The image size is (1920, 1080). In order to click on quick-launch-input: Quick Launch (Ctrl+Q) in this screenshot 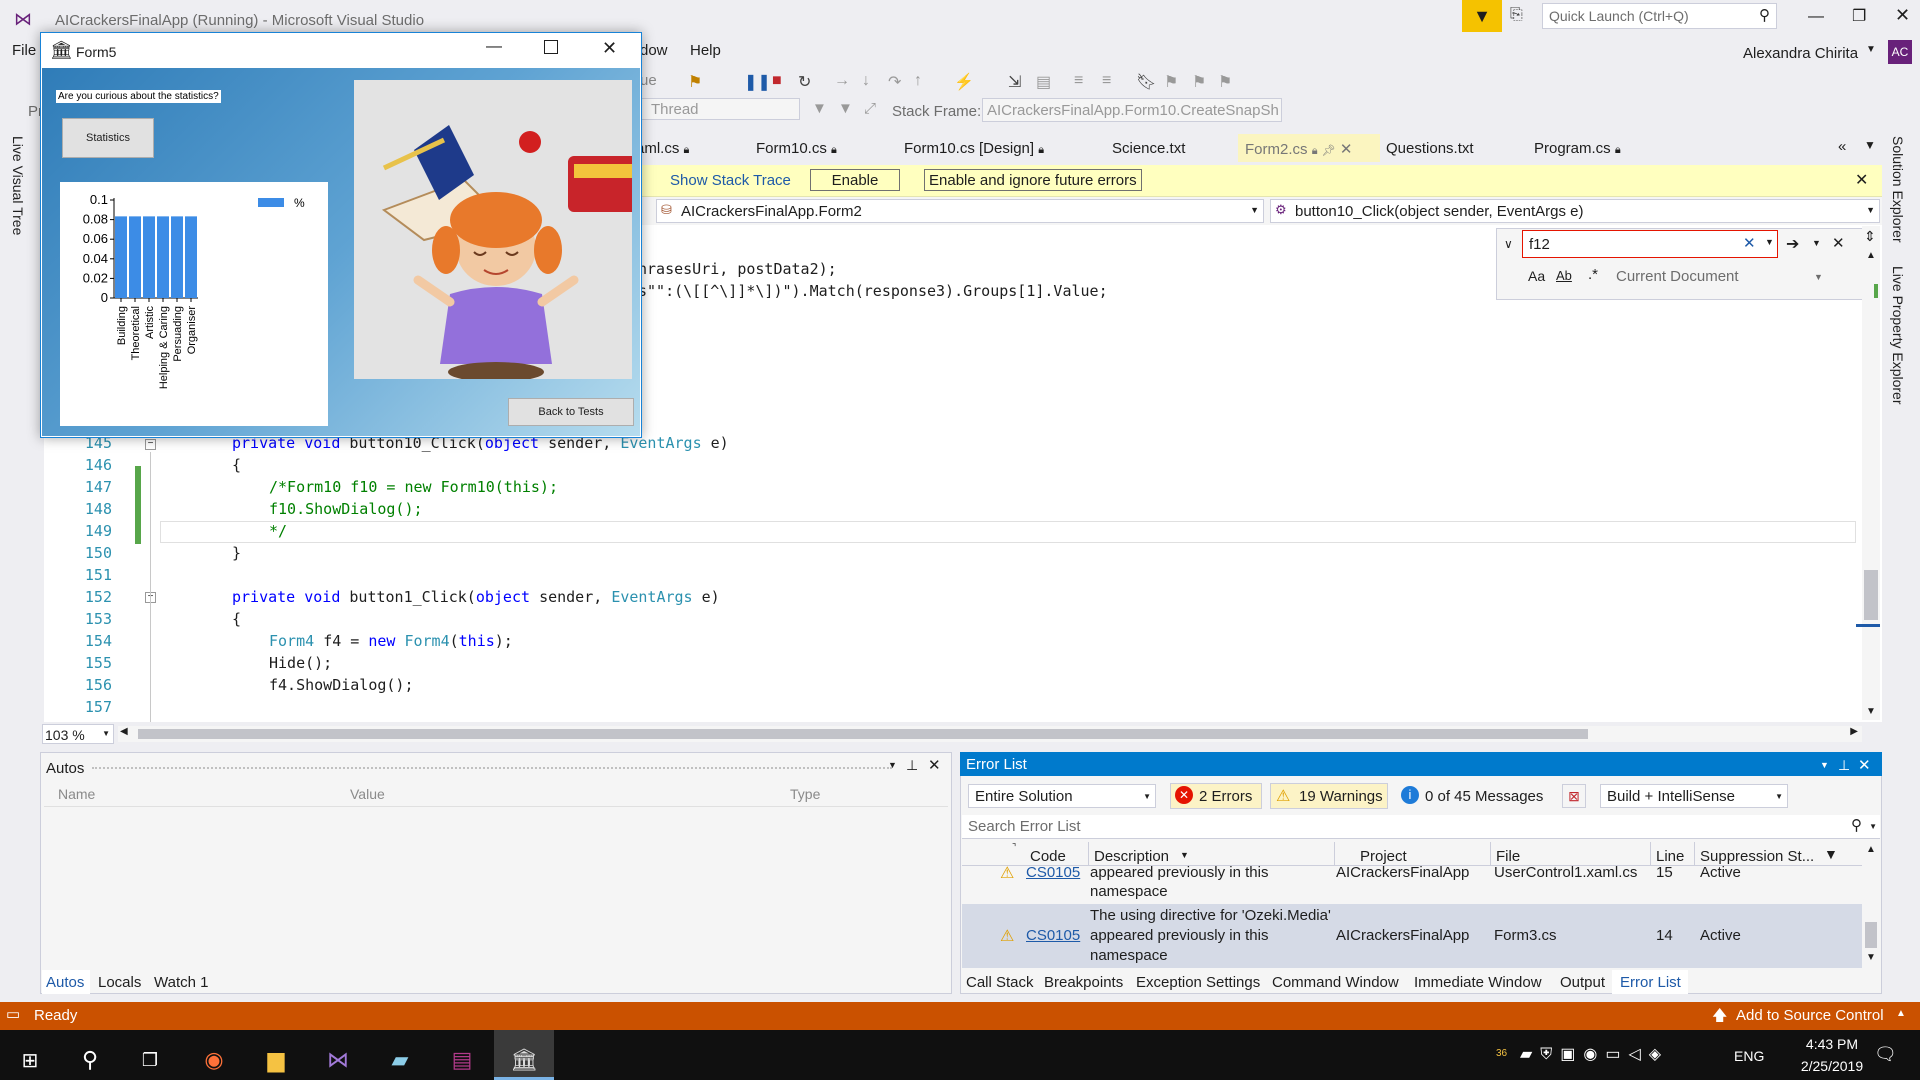, I will do `click(1619, 16)`.